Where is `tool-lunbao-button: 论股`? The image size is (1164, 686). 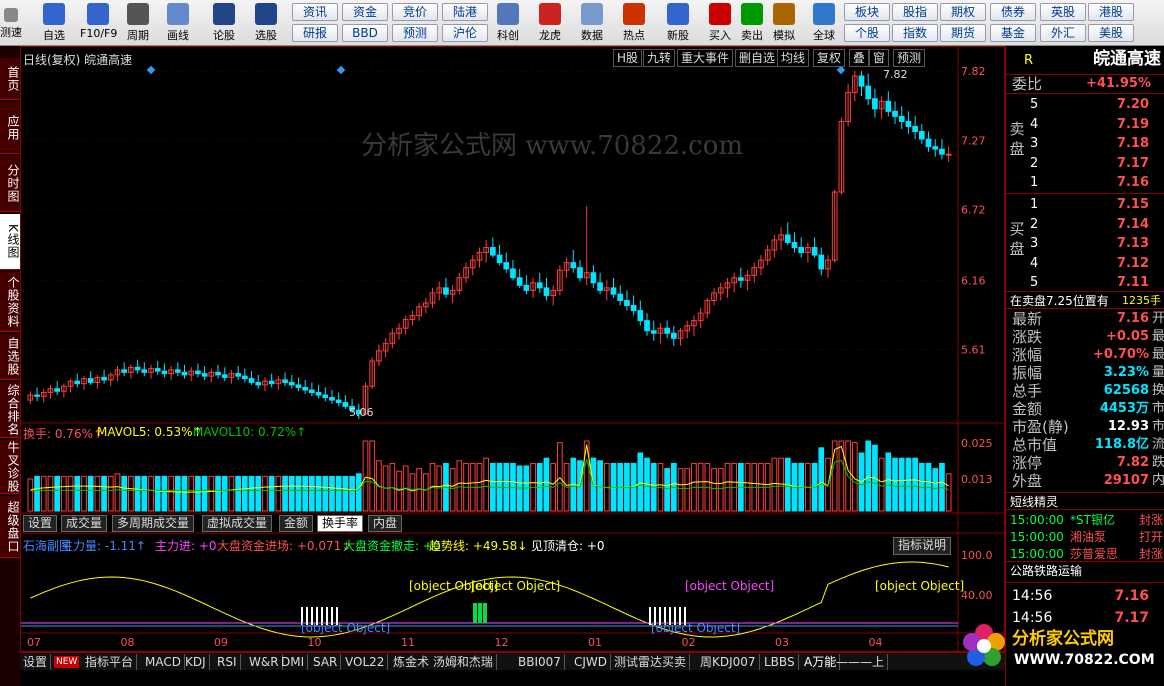
tool-lunbao-button: 论股 is located at coordinates (224, 23).